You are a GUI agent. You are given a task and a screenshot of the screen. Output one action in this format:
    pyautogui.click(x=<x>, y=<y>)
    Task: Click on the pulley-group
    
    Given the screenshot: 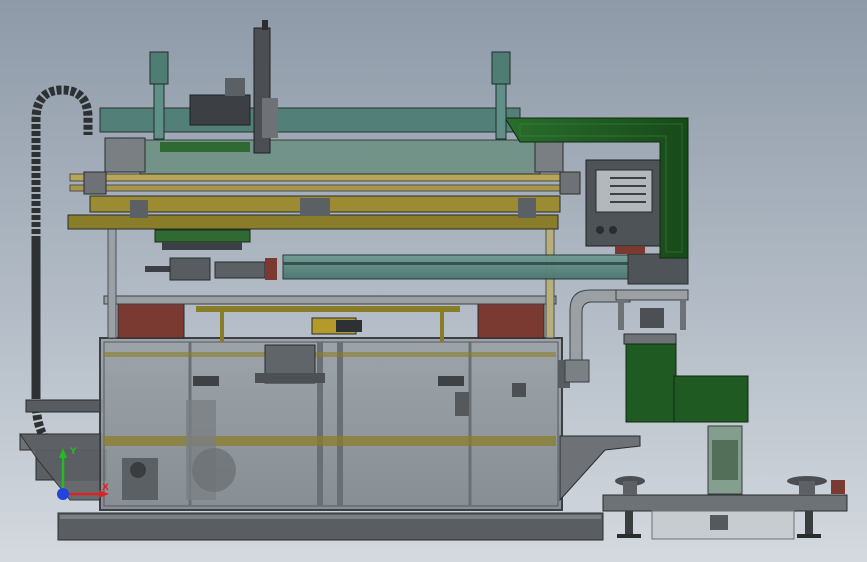 What is the action you would take?
    pyautogui.click(x=202, y=239)
    